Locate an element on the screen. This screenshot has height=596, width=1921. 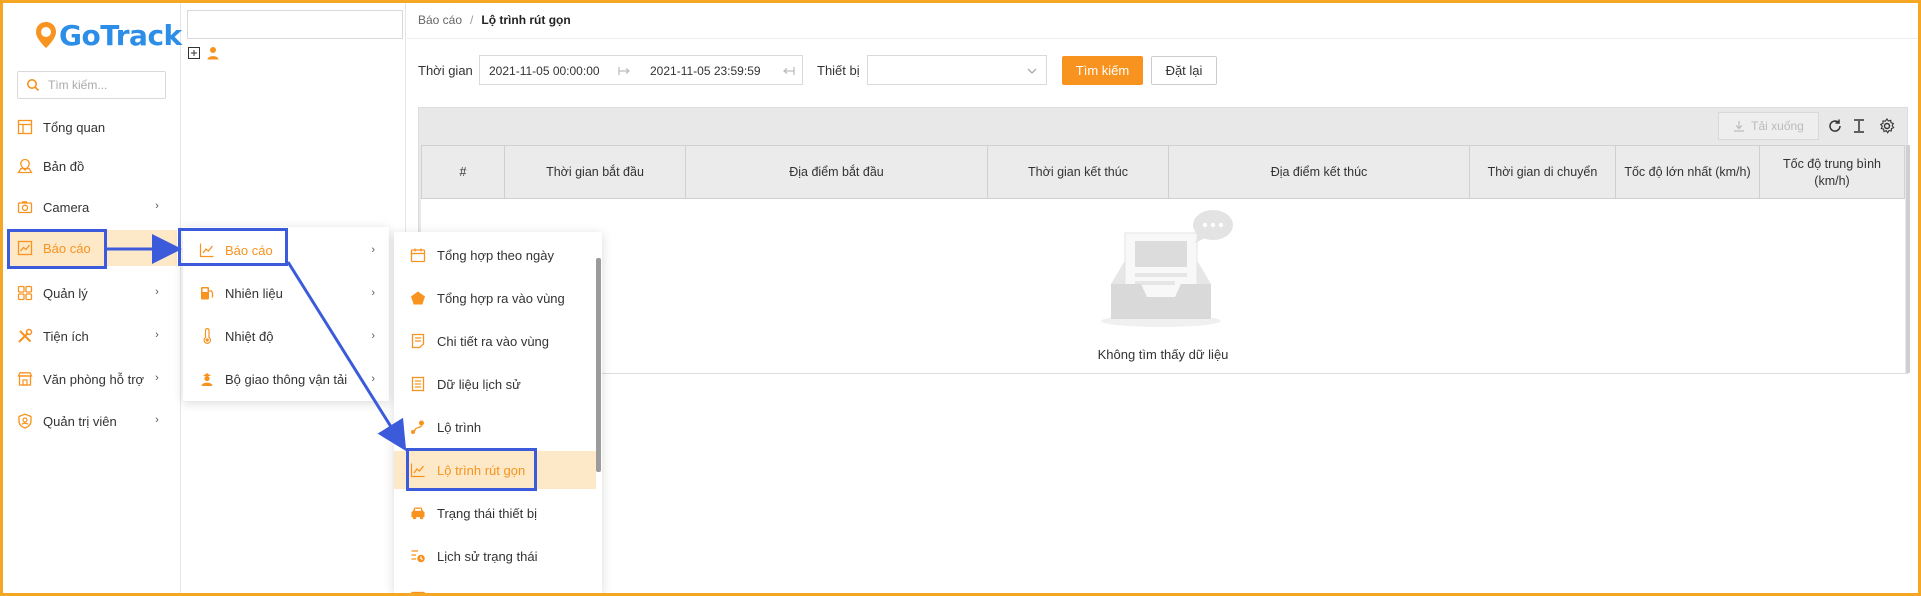
breadcrumb: Báo cáo / Lộ trình rút gọn is located at coordinates (494, 20).